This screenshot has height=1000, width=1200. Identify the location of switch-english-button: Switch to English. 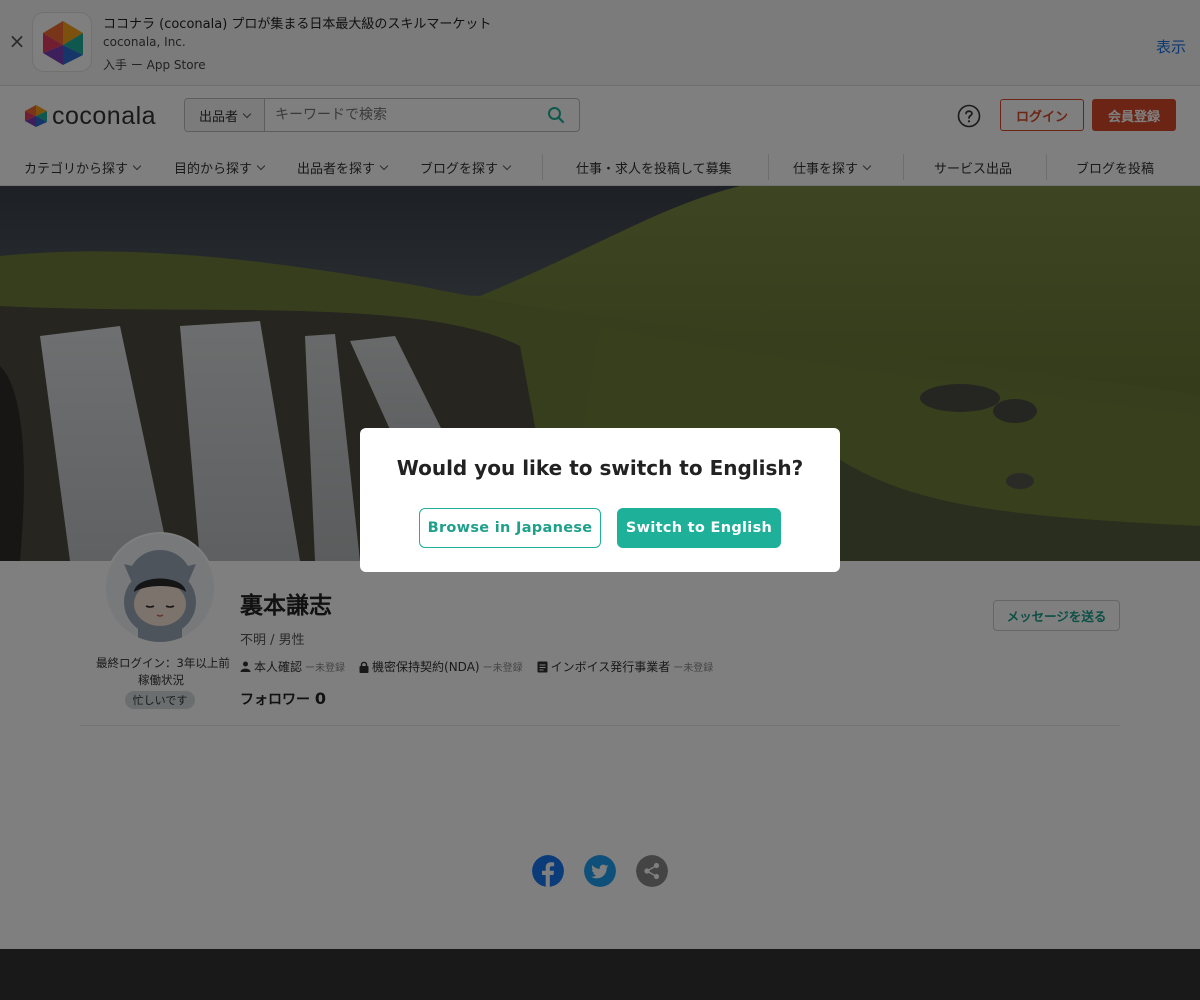
(699, 528).